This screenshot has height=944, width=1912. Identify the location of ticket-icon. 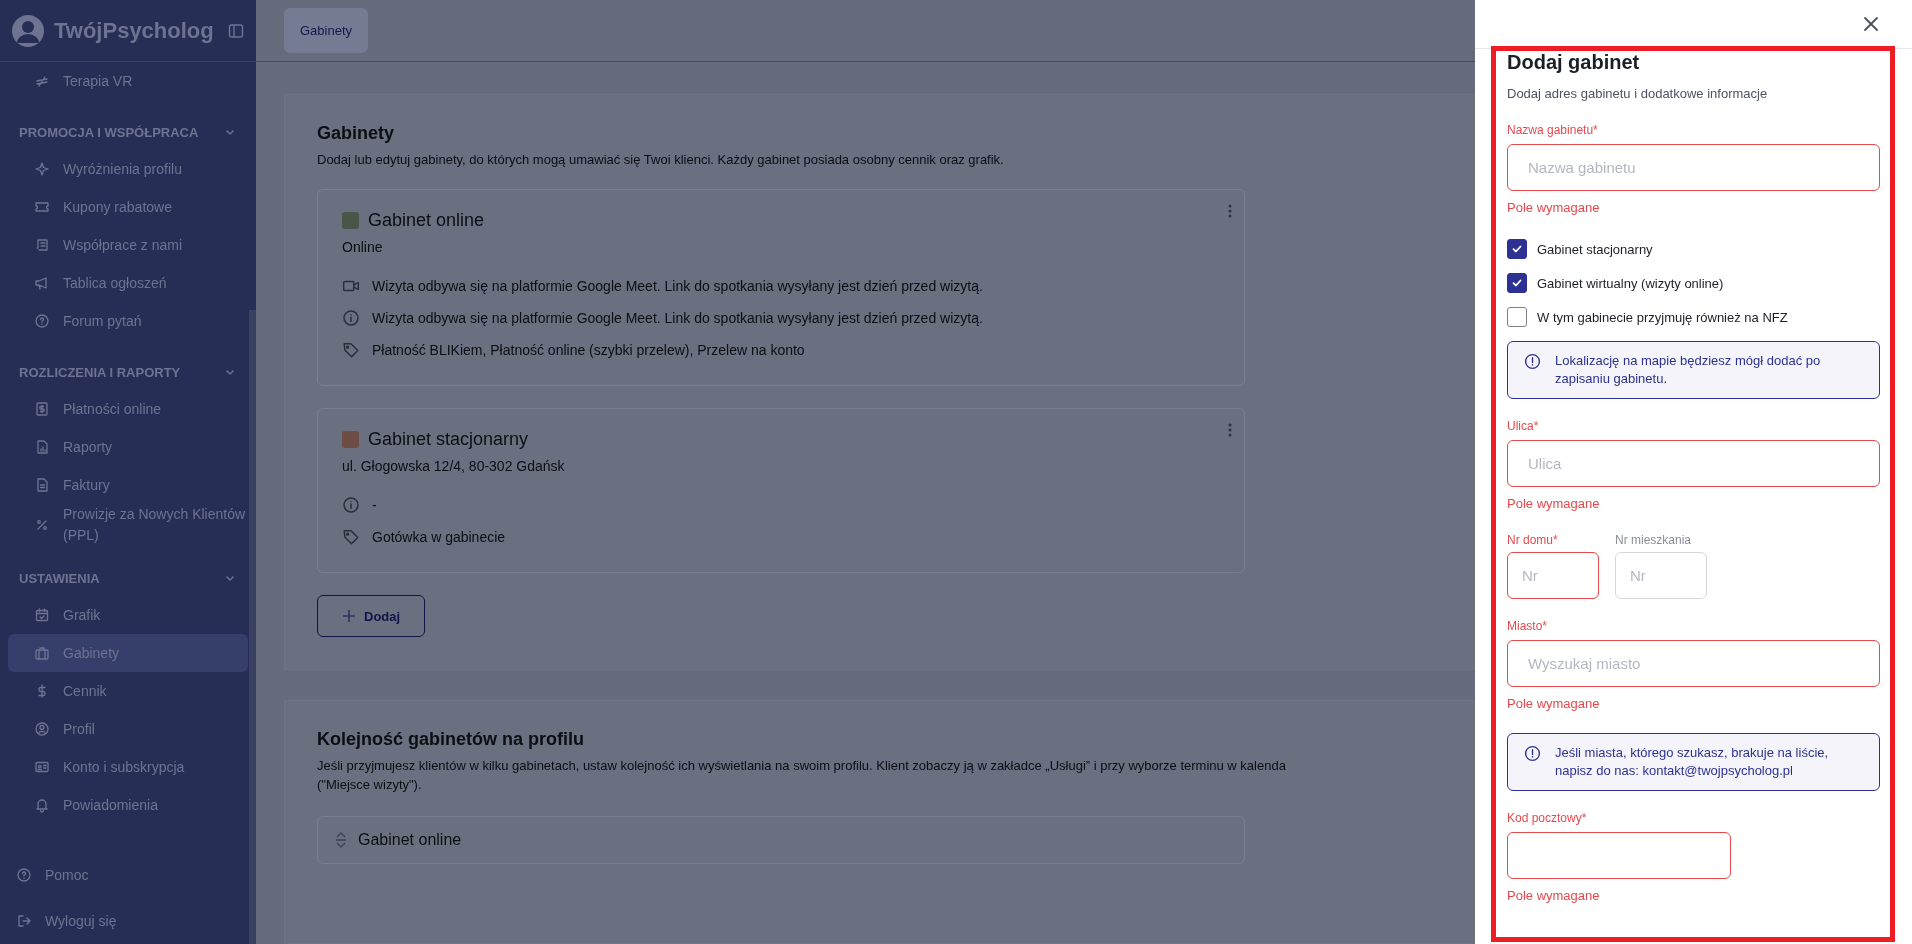
(42, 207).